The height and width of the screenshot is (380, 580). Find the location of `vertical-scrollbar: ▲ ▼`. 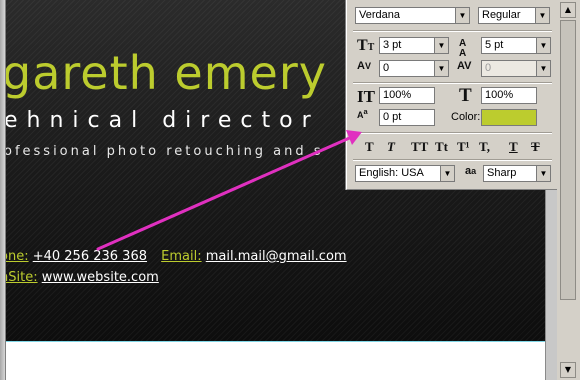

vertical-scrollbar: ▲ ▼ is located at coordinates (568, 190).